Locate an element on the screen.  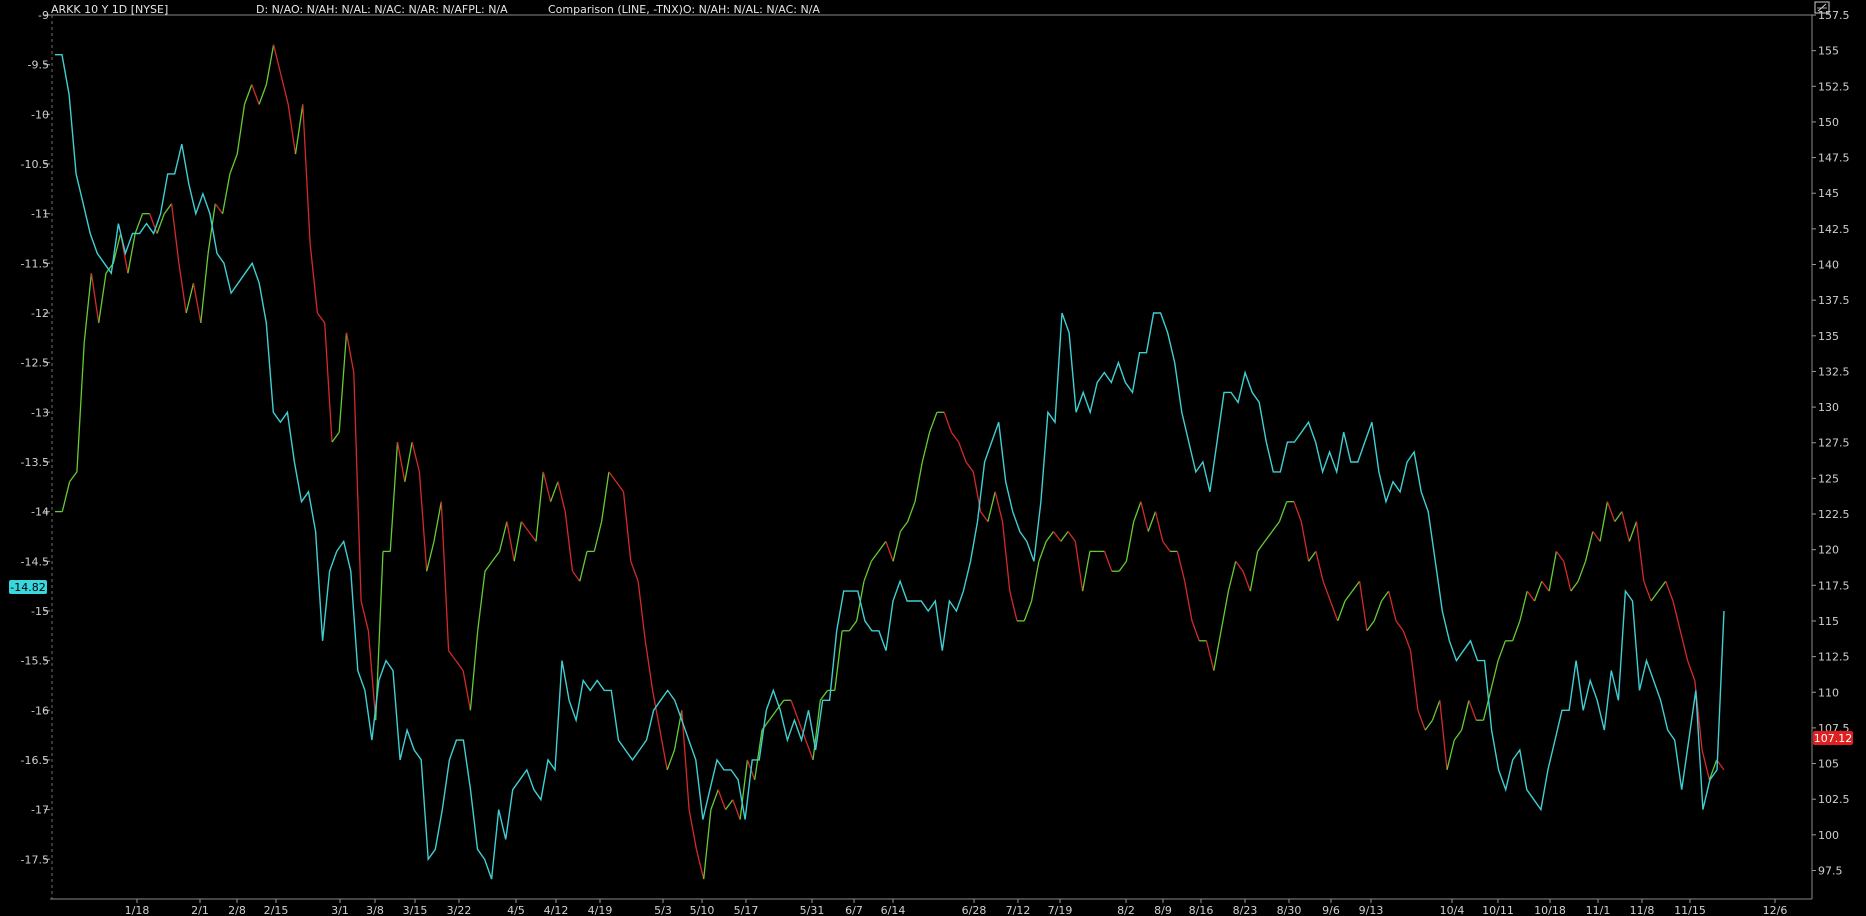
left-tick: -16 is located at coordinates (40, 710).